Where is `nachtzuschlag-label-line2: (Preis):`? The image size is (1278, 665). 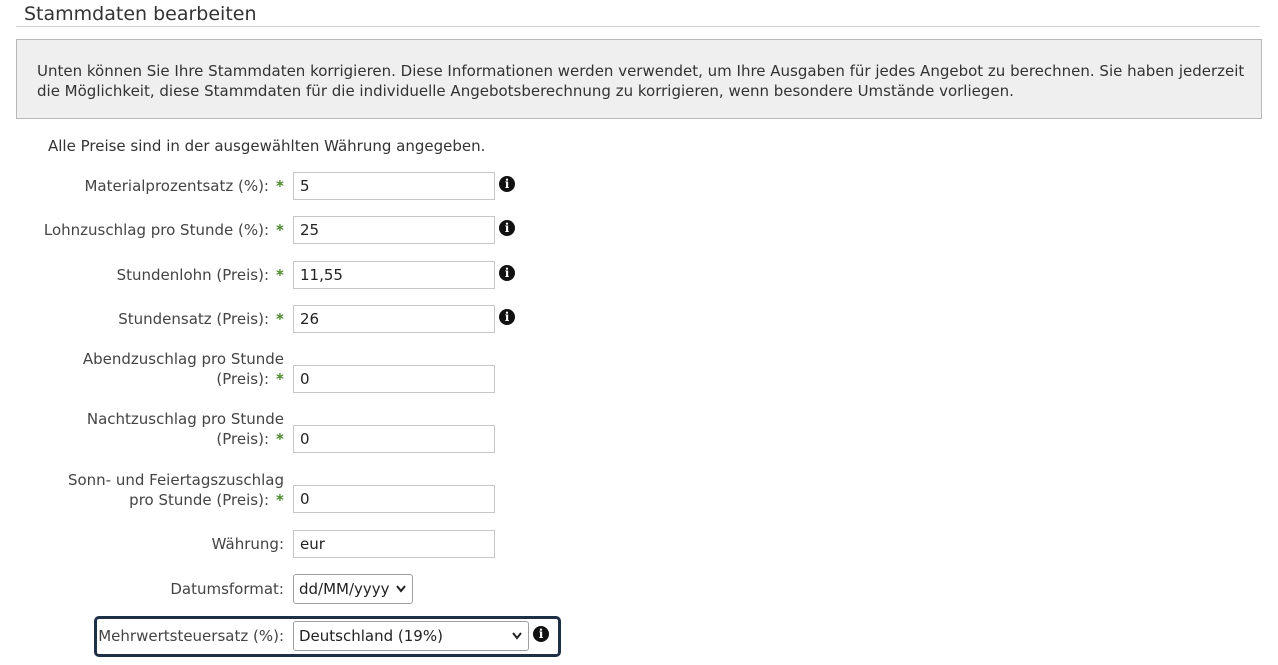 nachtzuschlag-label-line2: (Preis): is located at coordinates (242, 439).